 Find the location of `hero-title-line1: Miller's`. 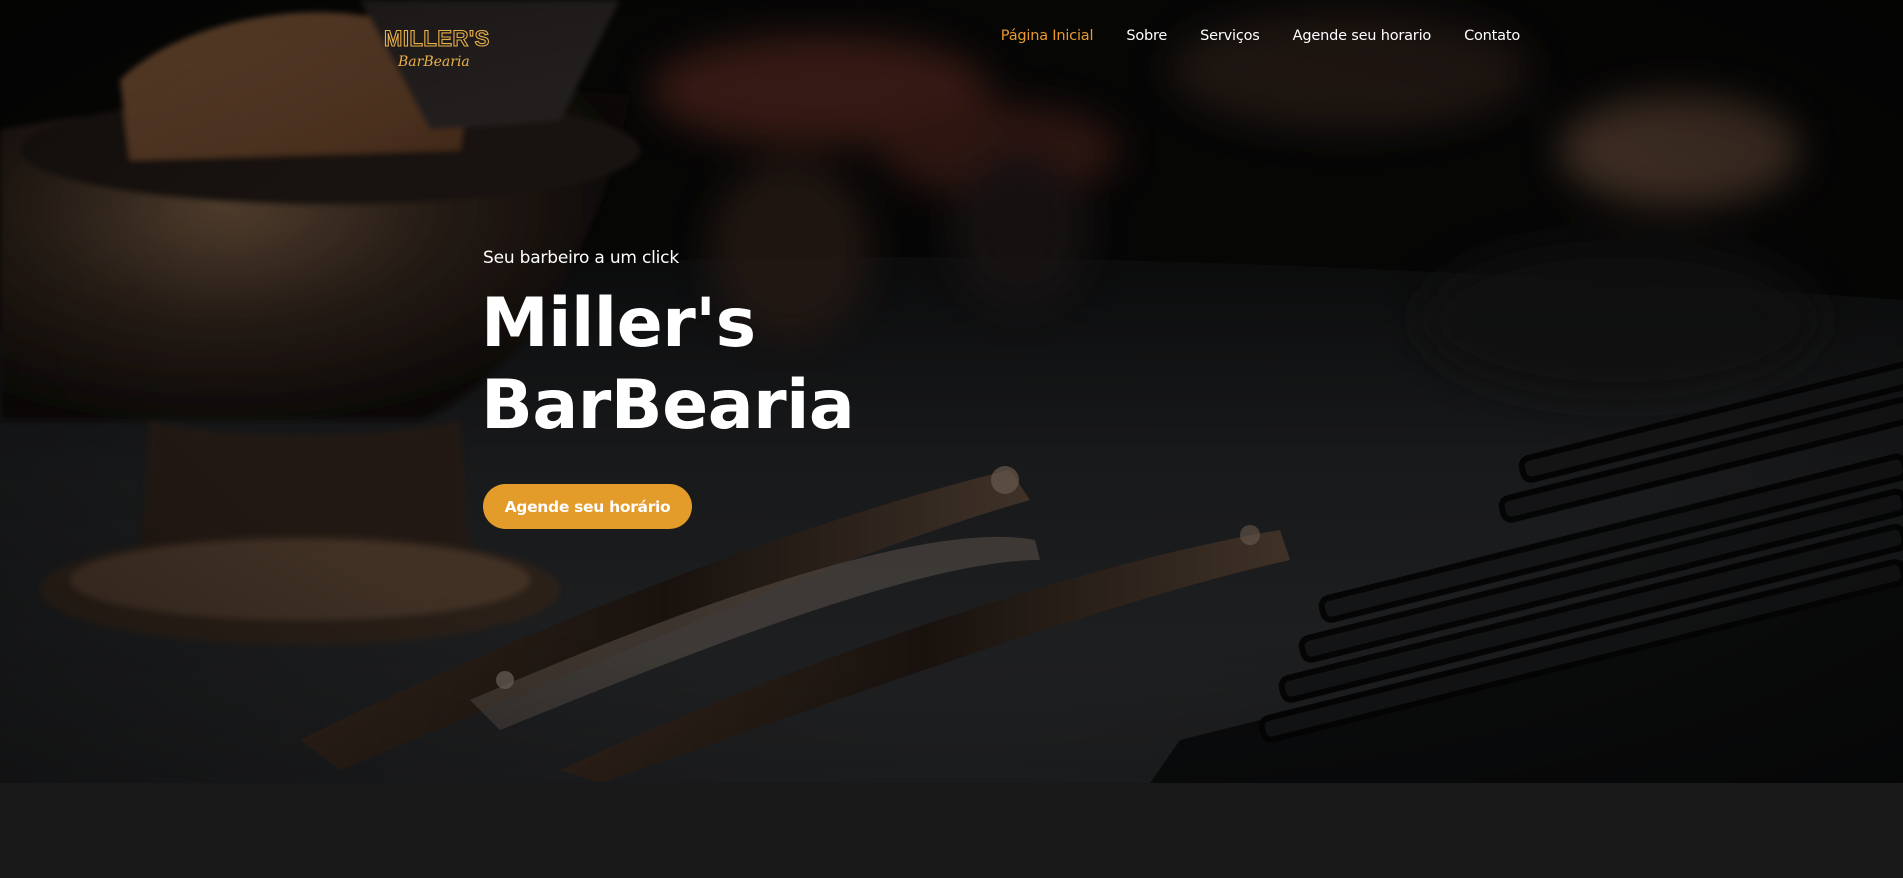

hero-title-line1: Miller's is located at coordinates (618, 323).